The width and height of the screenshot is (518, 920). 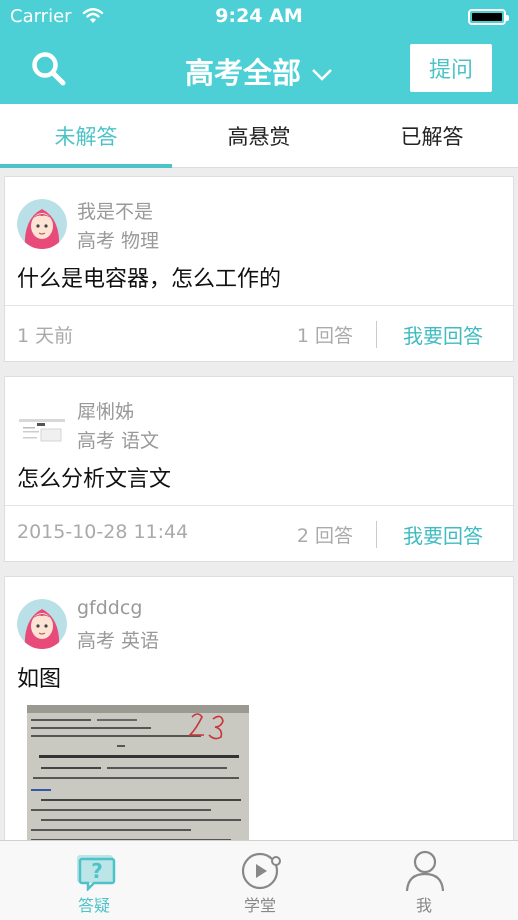 I want to click on person-icon, so click(x=425, y=870).